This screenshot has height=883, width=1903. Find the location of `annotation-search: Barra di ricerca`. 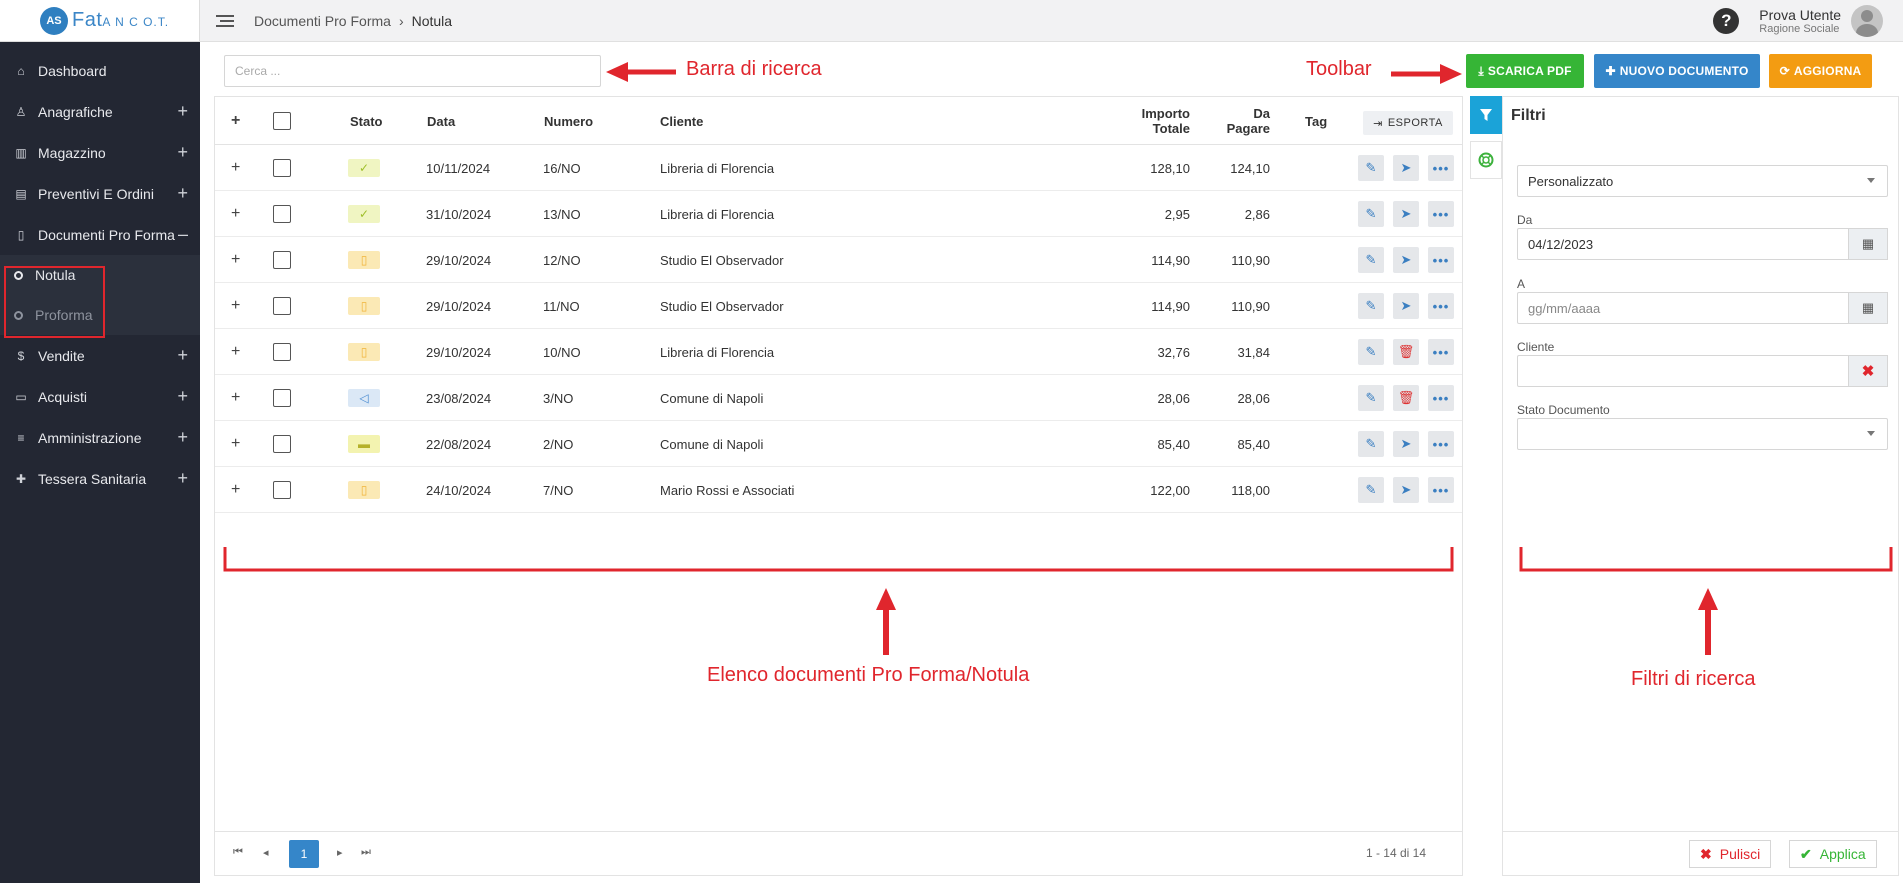

annotation-search: Barra di ricerca is located at coordinates (754, 69).